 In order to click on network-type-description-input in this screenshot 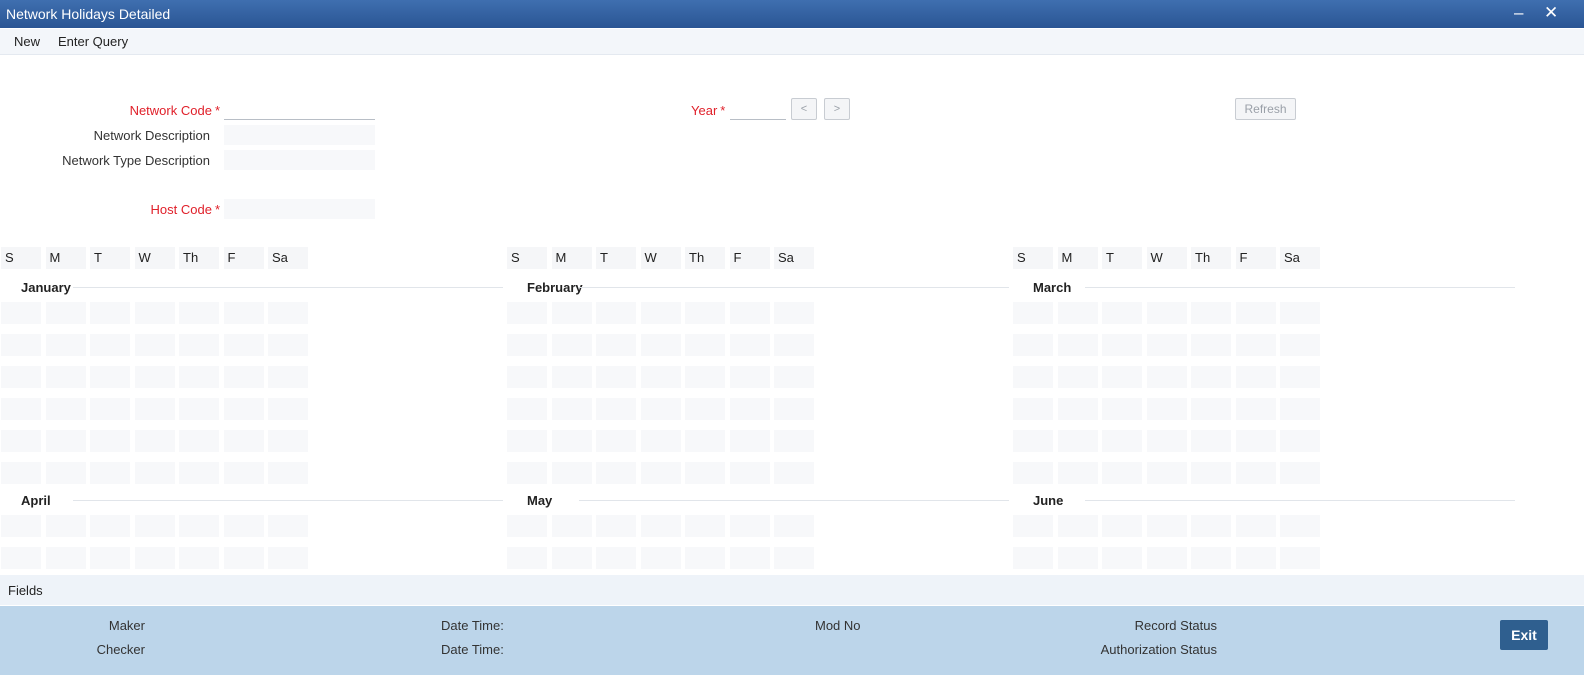, I will do `click(299, 160)`.